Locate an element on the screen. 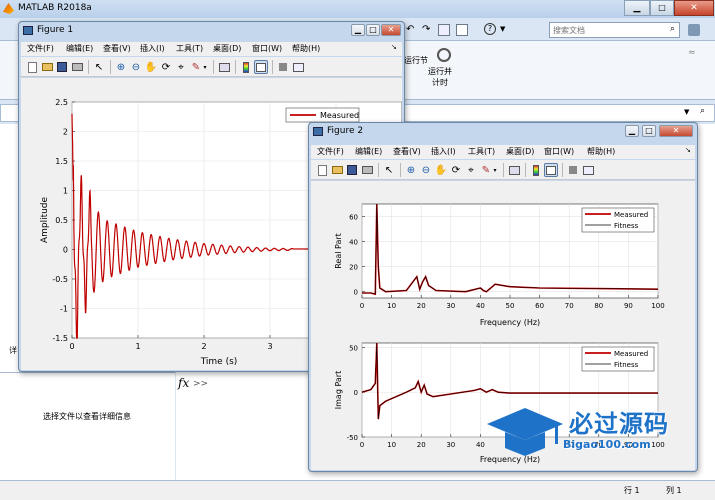 The width and height of the screenshot is (715, 500). redo-icon: ↷ is located at coordinates (426, 29).